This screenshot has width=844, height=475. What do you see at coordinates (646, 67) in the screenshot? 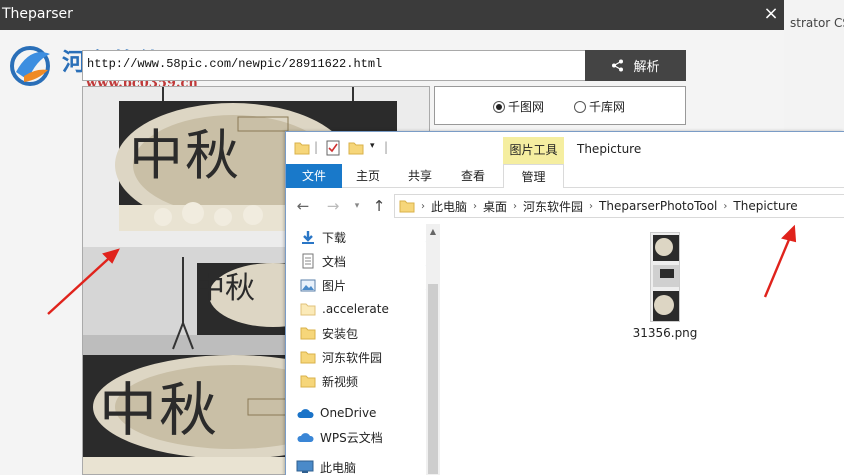
I see `parse-button-label: 解析` at bounding box center [646, 67].